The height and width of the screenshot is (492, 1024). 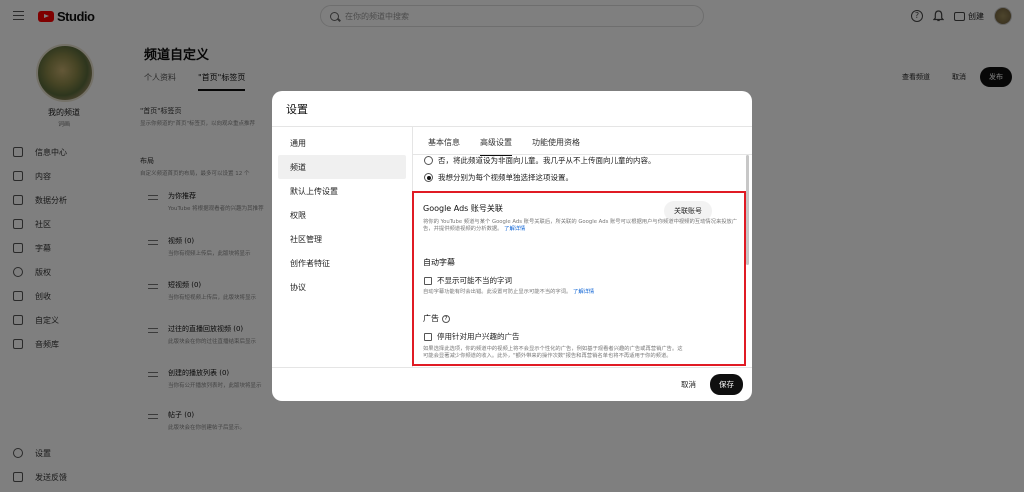 I want to click on radio-not-for-kids: 否，将此频道设为非面向儿童。我几乎从不上传面向儿童的内容。, so click(x=540, y=160).